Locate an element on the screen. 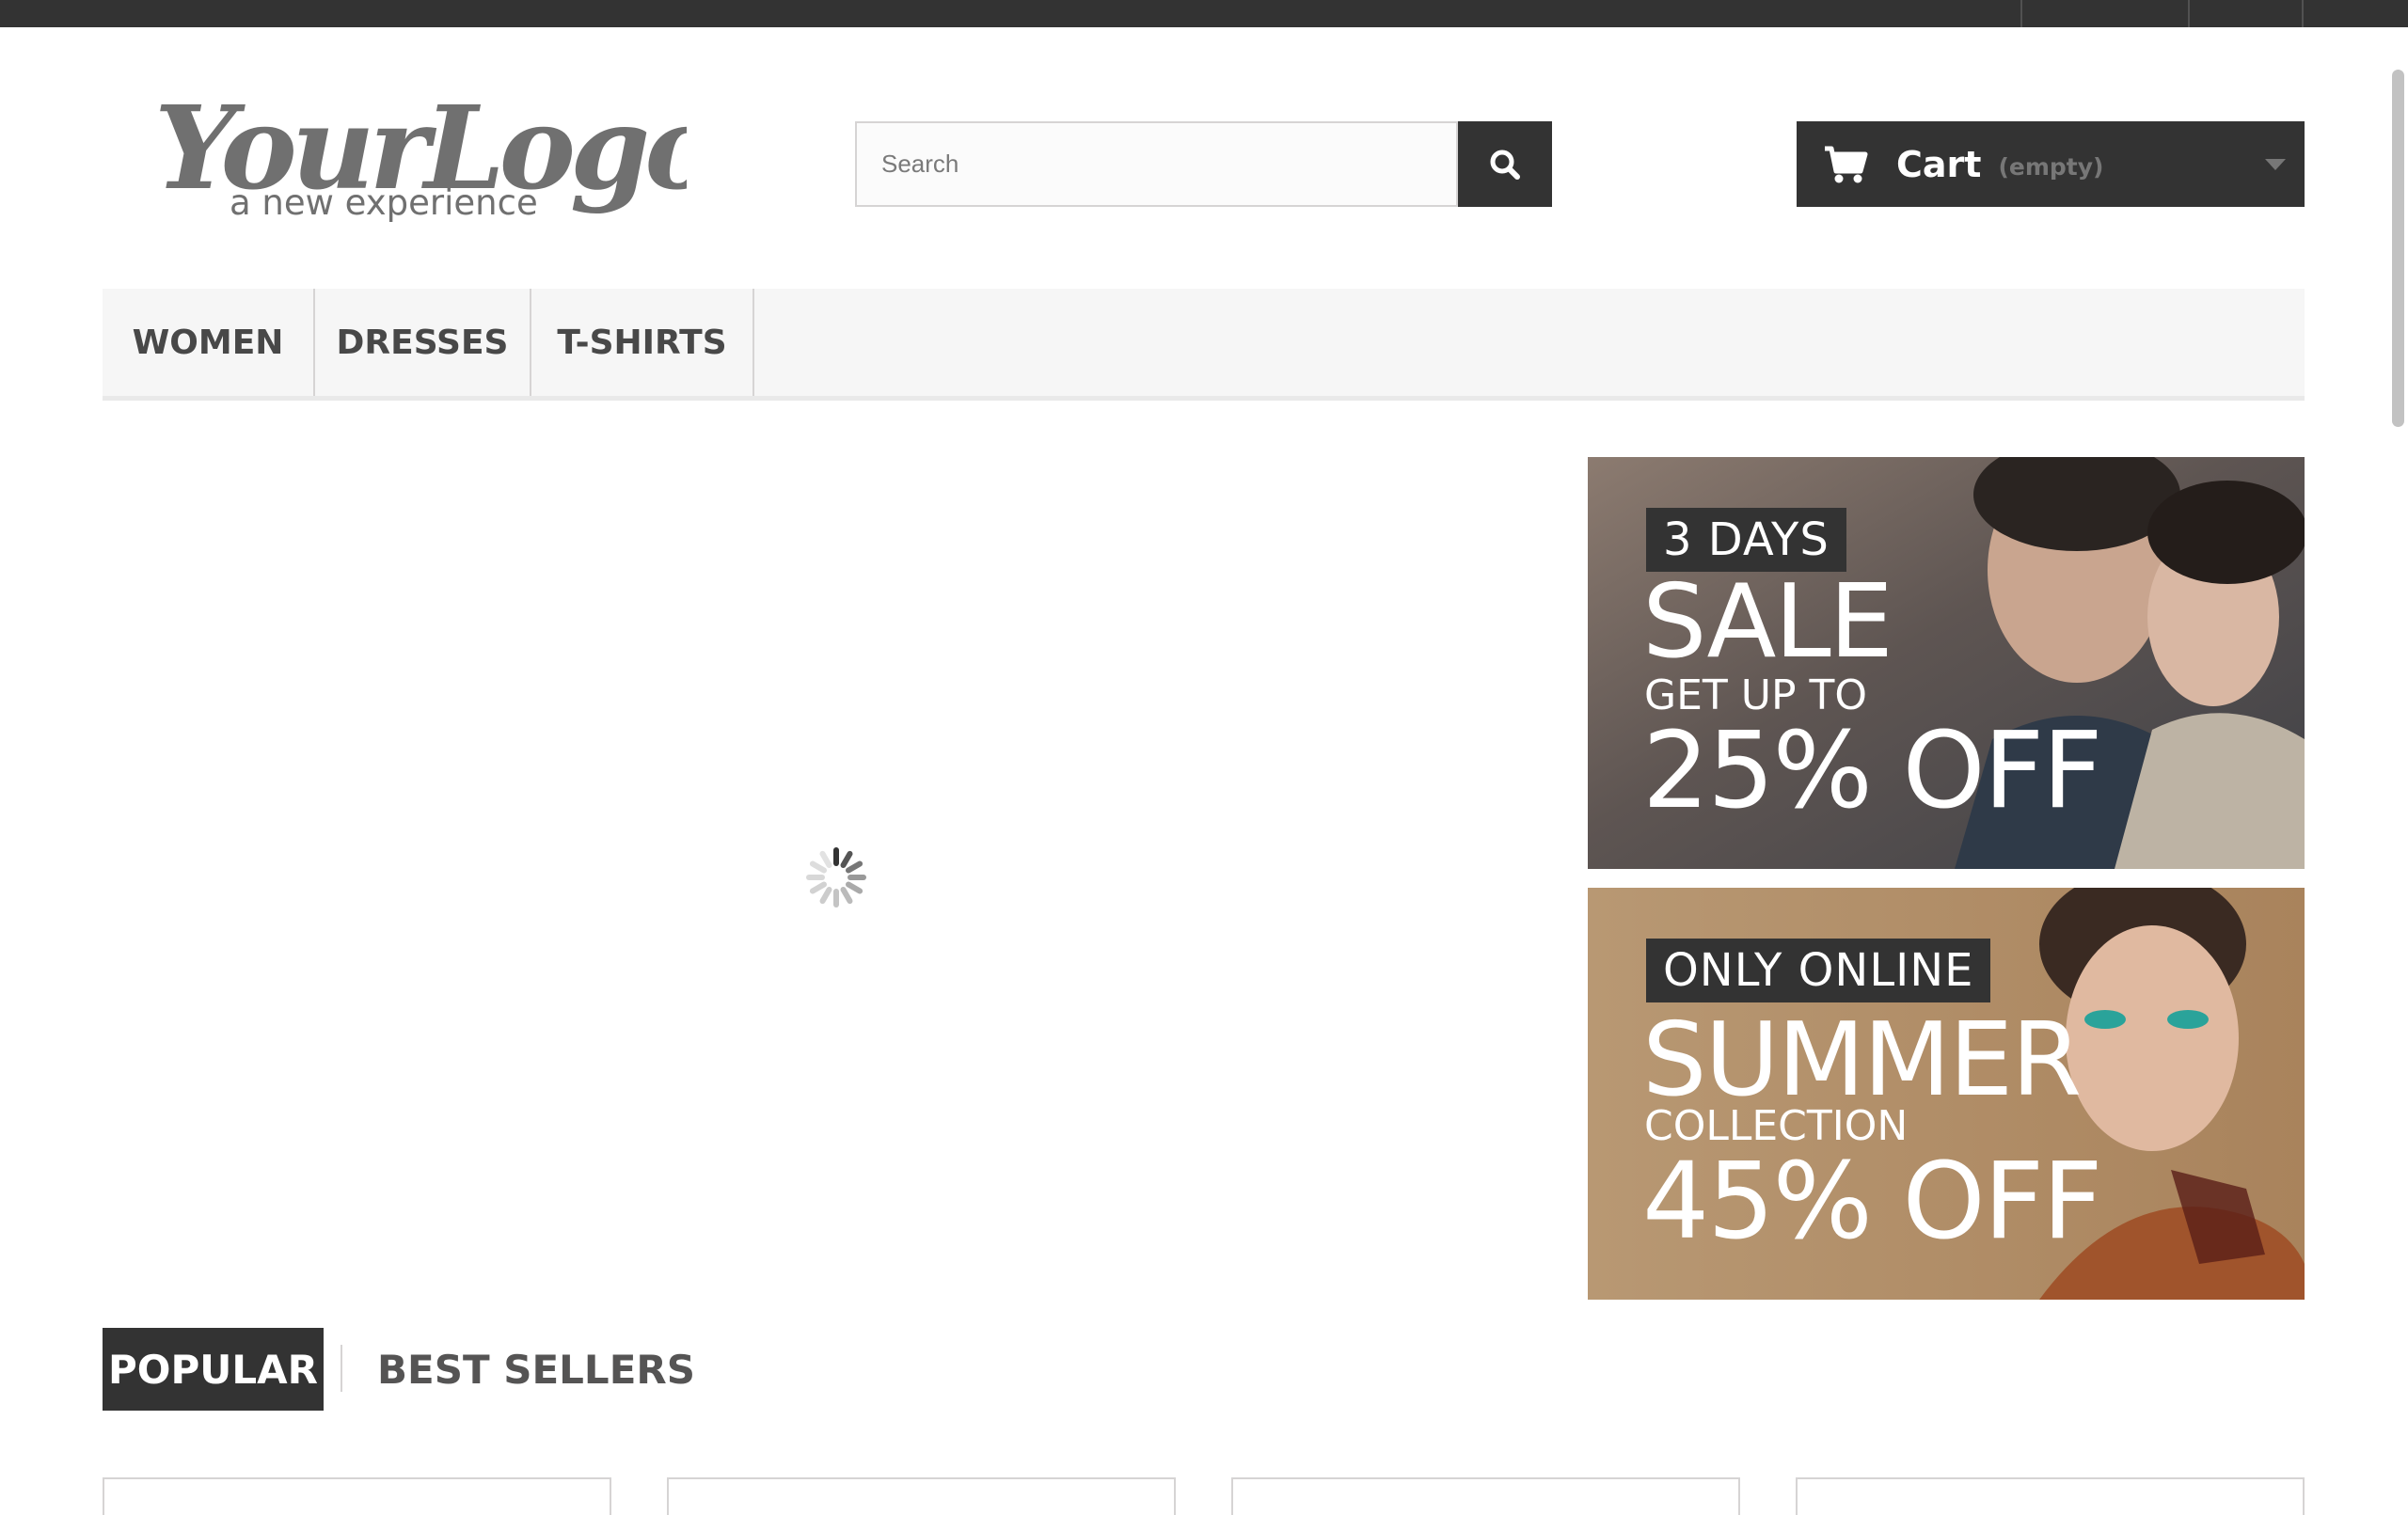 Image resolution: width=2408 pixels, height=1515 pixels. site-logo: YourLogo a new experience is located at coordinates (437, 150).